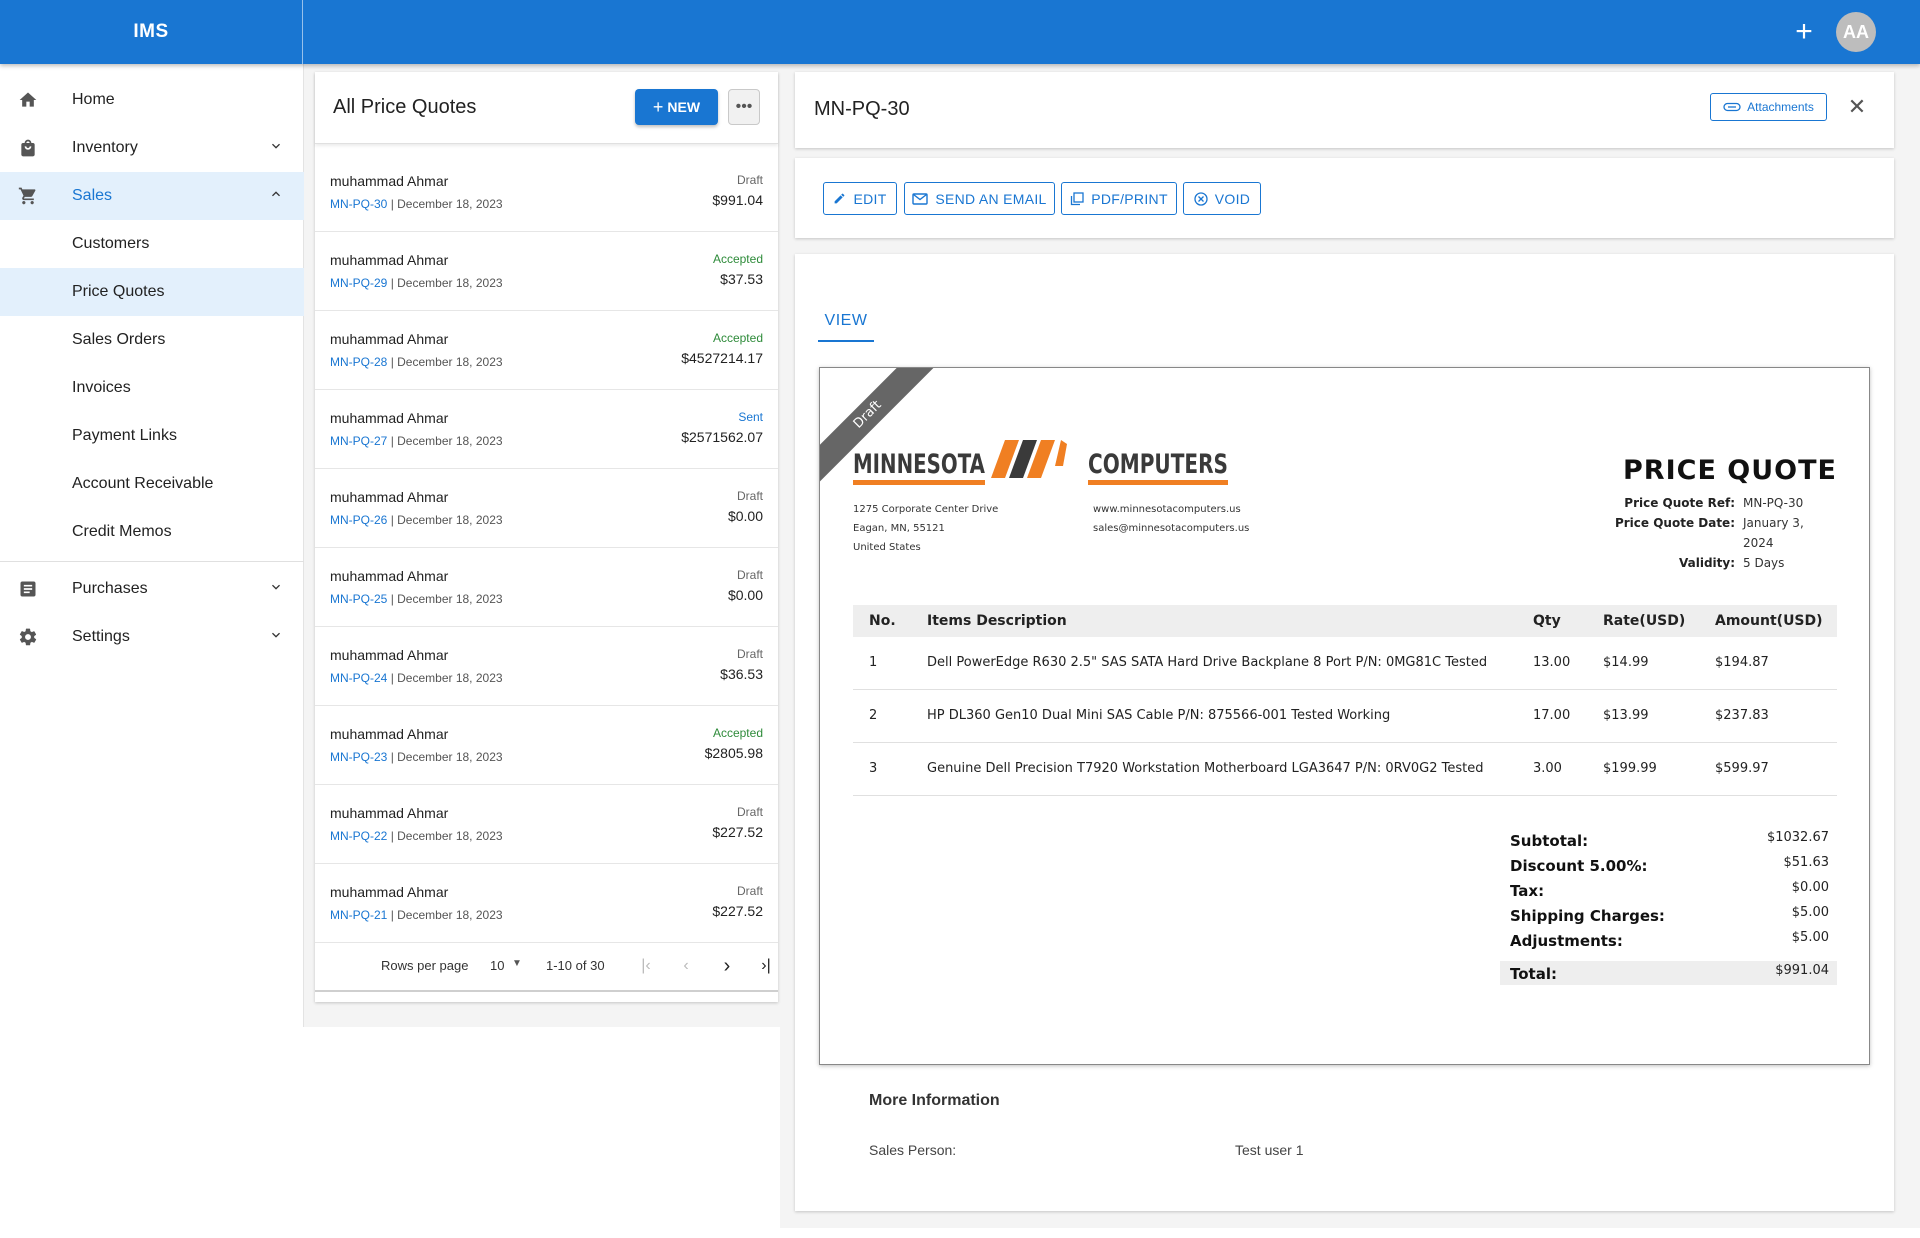  I want to click on sidebar-item-account-receivable: Account Receivable, so click(152, 484).